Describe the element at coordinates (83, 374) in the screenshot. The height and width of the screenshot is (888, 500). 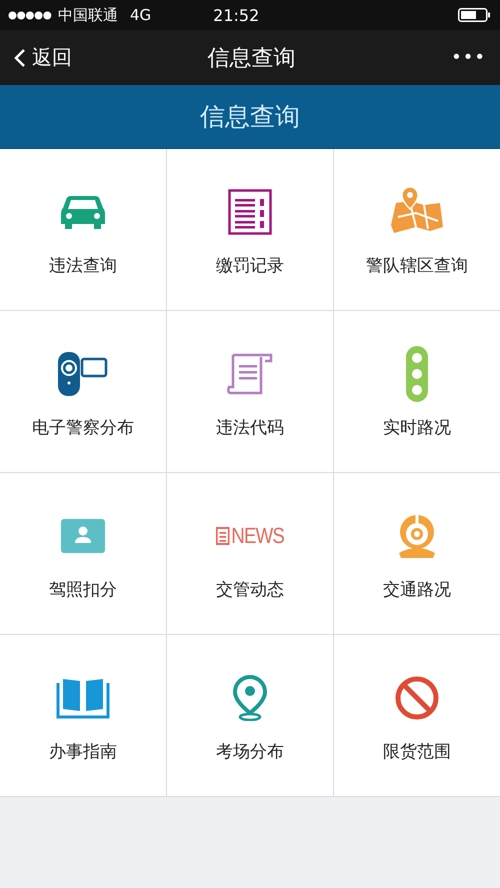
I see `camera-icon` at that location.